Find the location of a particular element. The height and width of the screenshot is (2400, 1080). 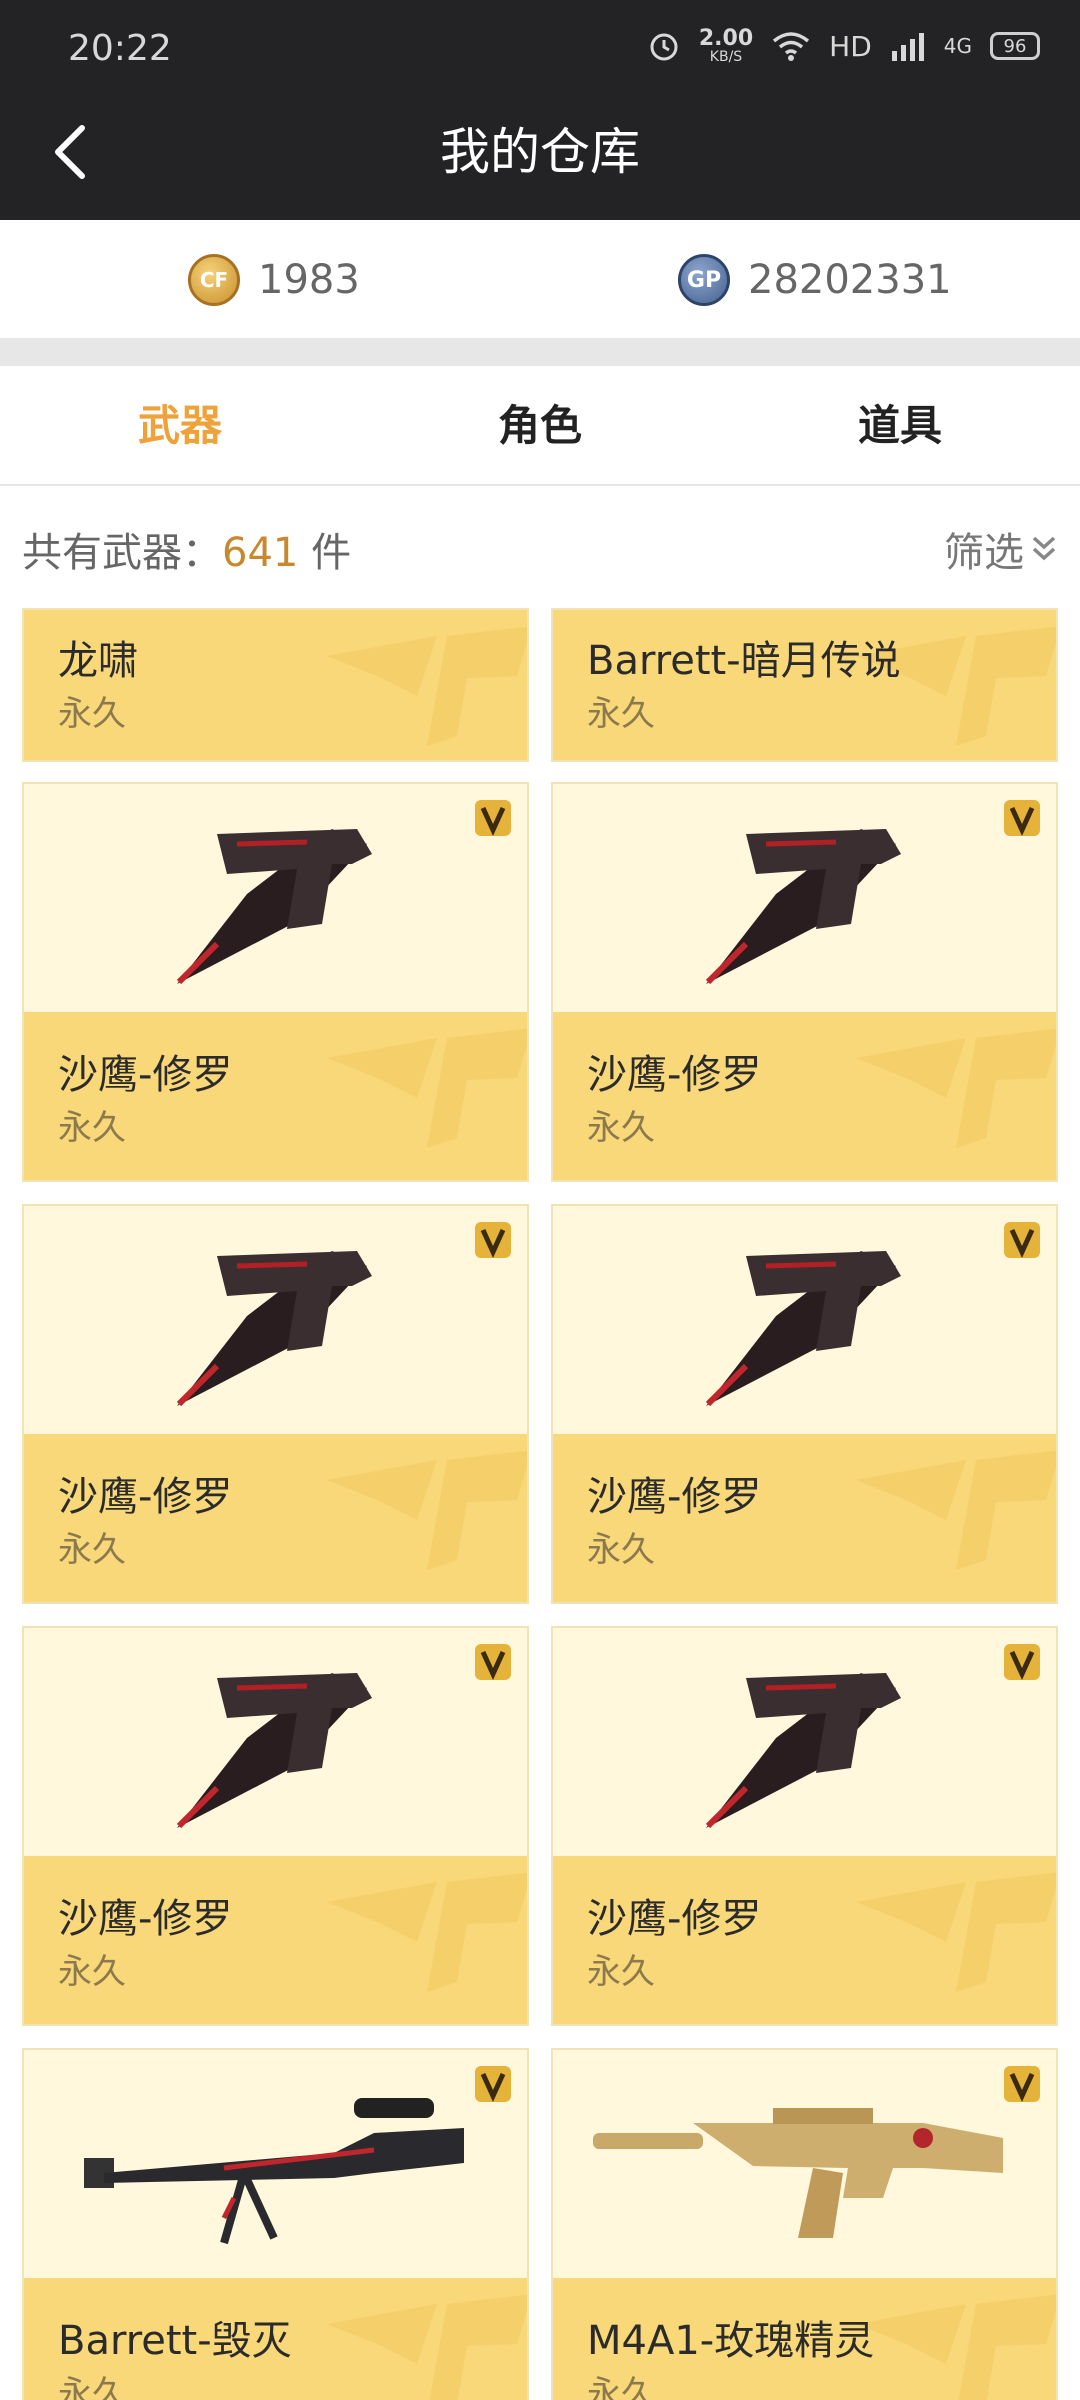

tab-characters: 角色 is located at coordinates (540, 426).